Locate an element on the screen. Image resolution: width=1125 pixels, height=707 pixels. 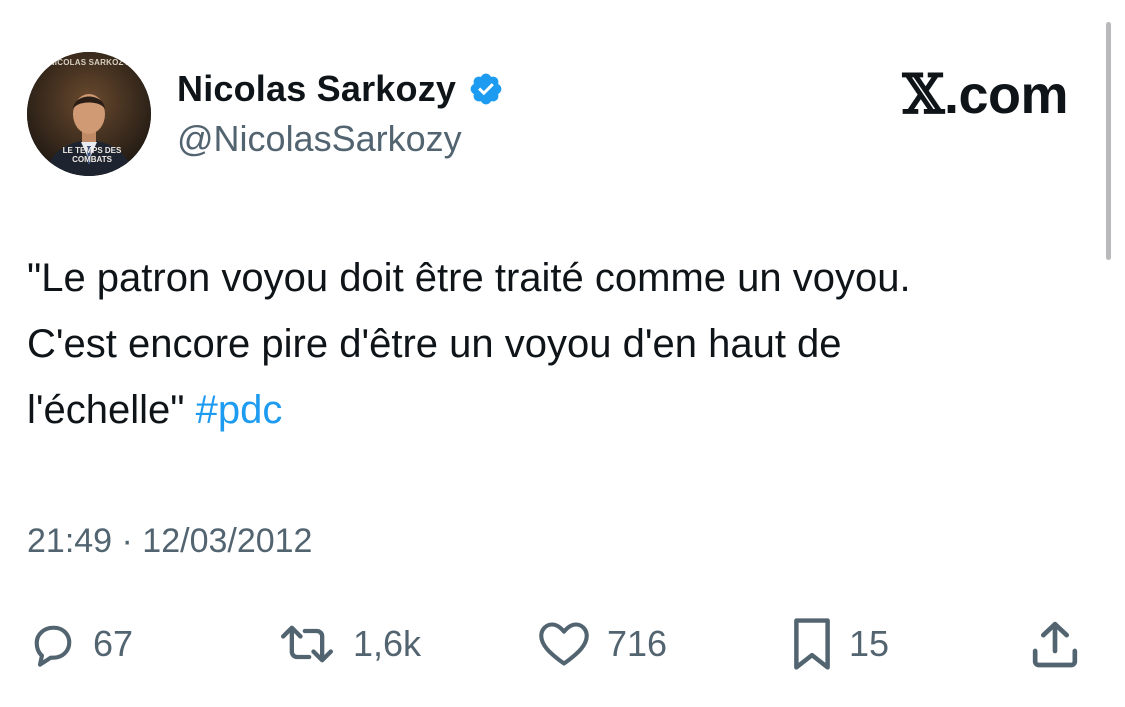
tweet-timestamp: 21:49 · 12/03/2012 is located at coordinates (169, 541).